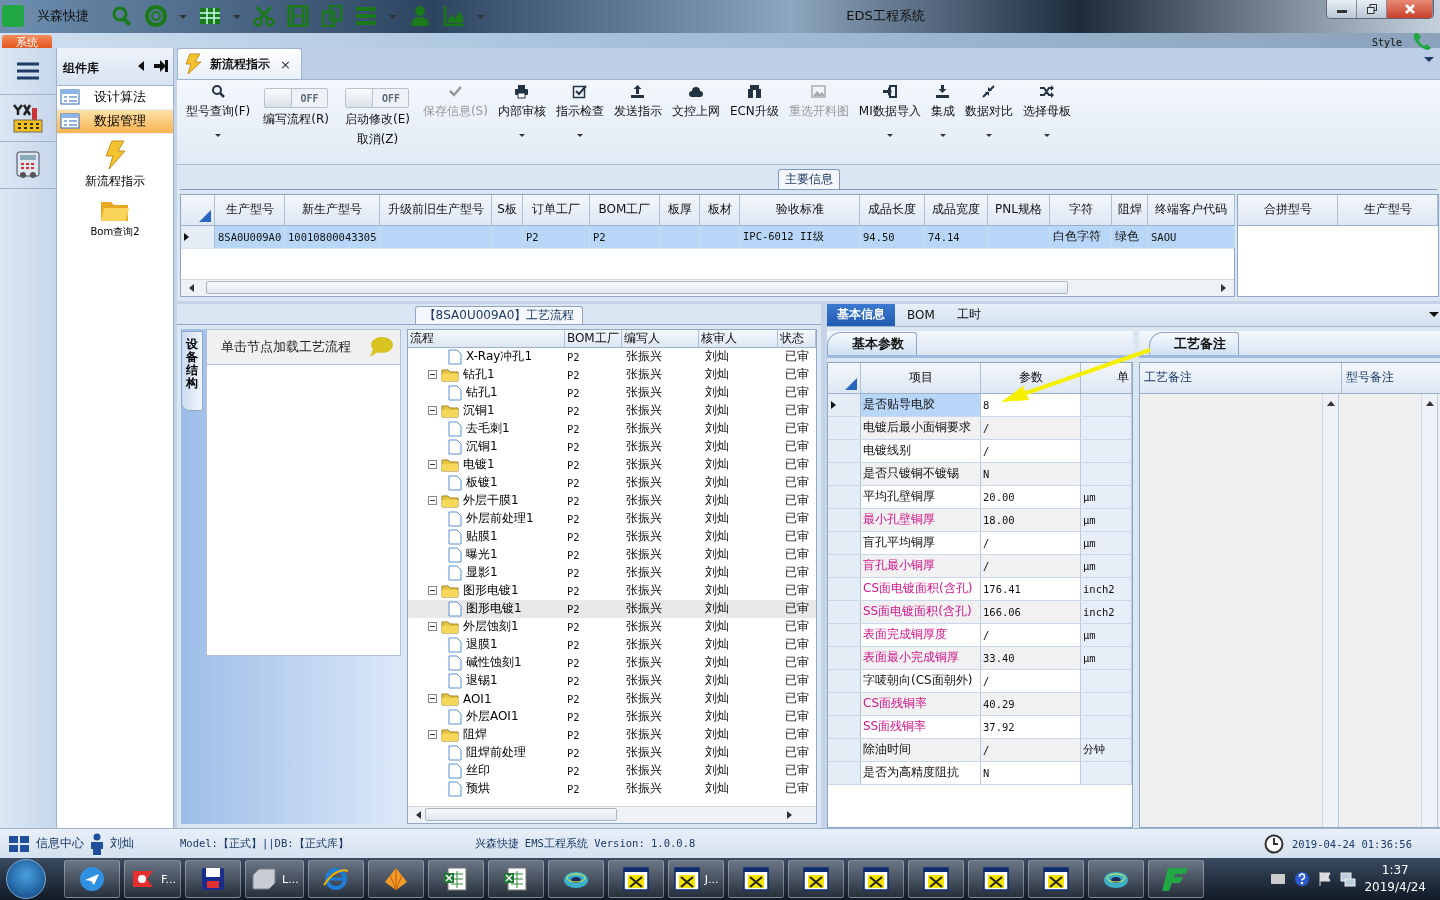 This screenshot has height=900, width=1440. What do you see at coordinates (332, 209) in the screenshot?
I see `column-header: 新生产型号` at bounding box center [332, 209].